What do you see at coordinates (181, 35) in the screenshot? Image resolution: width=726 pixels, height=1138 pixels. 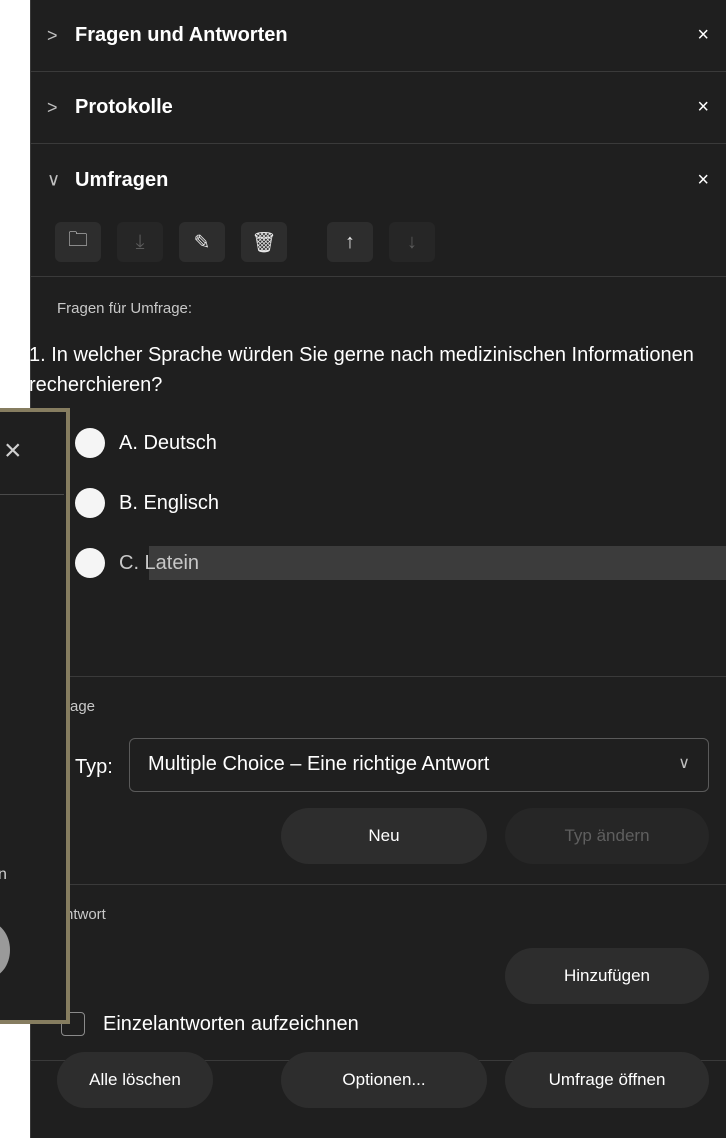 I see `section-title-qa: Fragen und Antworten` at bounding box center [181, 35].